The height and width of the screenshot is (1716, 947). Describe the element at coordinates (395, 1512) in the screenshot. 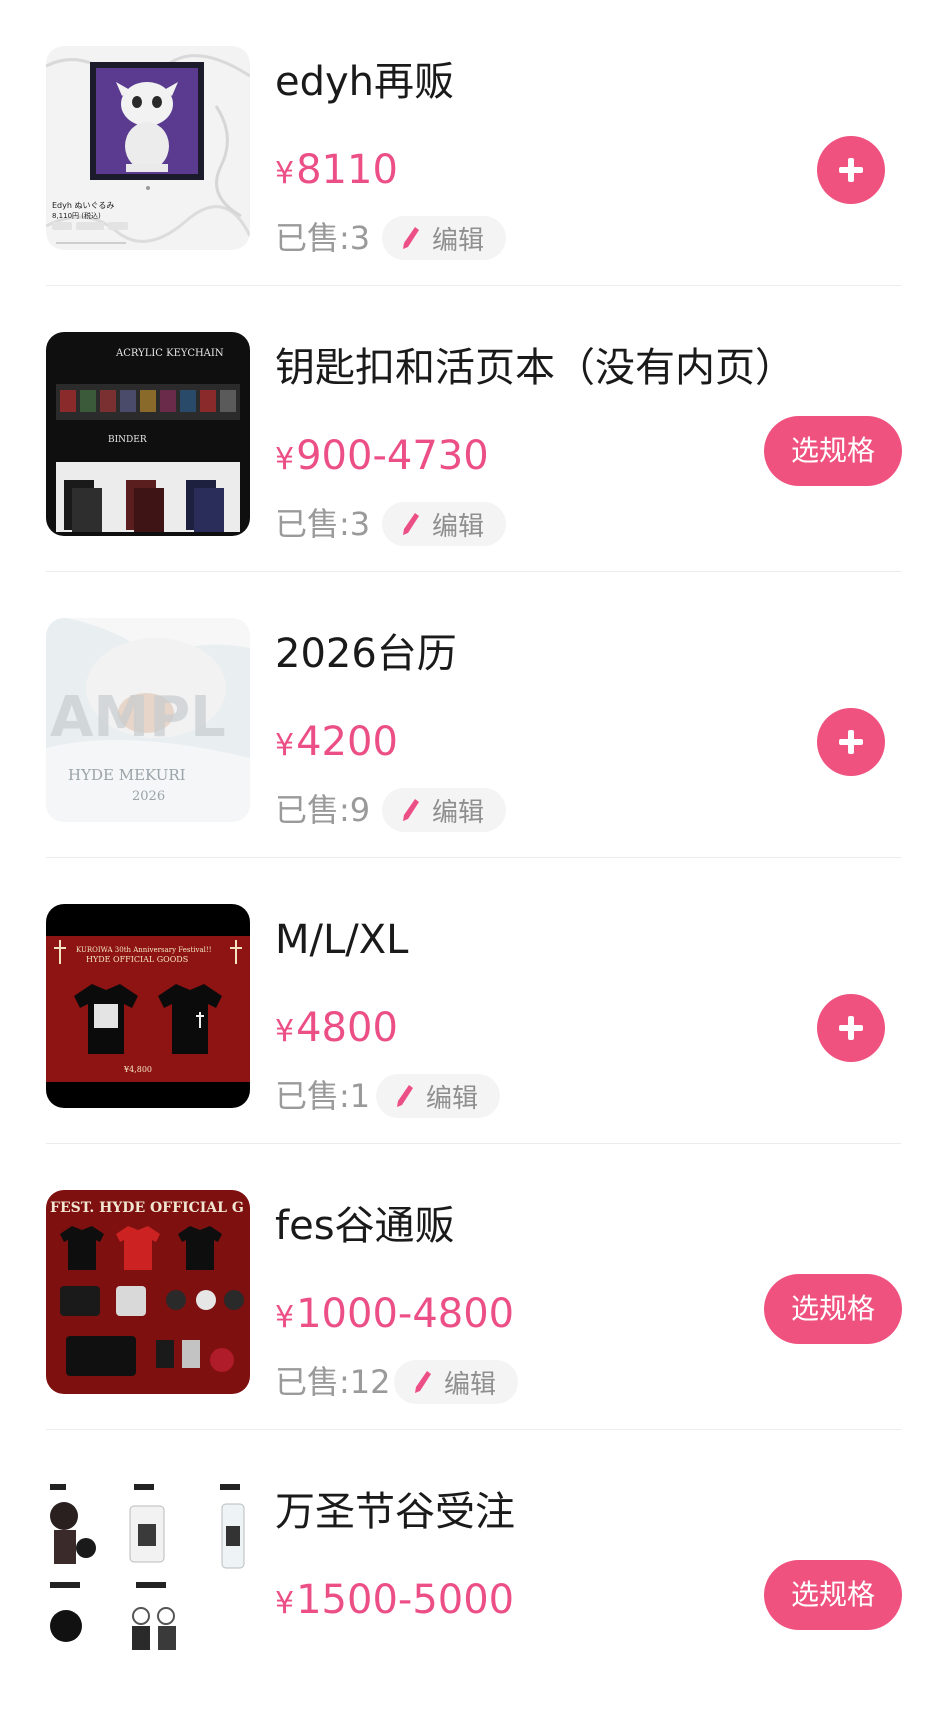

I see `product-title: 万圣节谷受注` at that location.